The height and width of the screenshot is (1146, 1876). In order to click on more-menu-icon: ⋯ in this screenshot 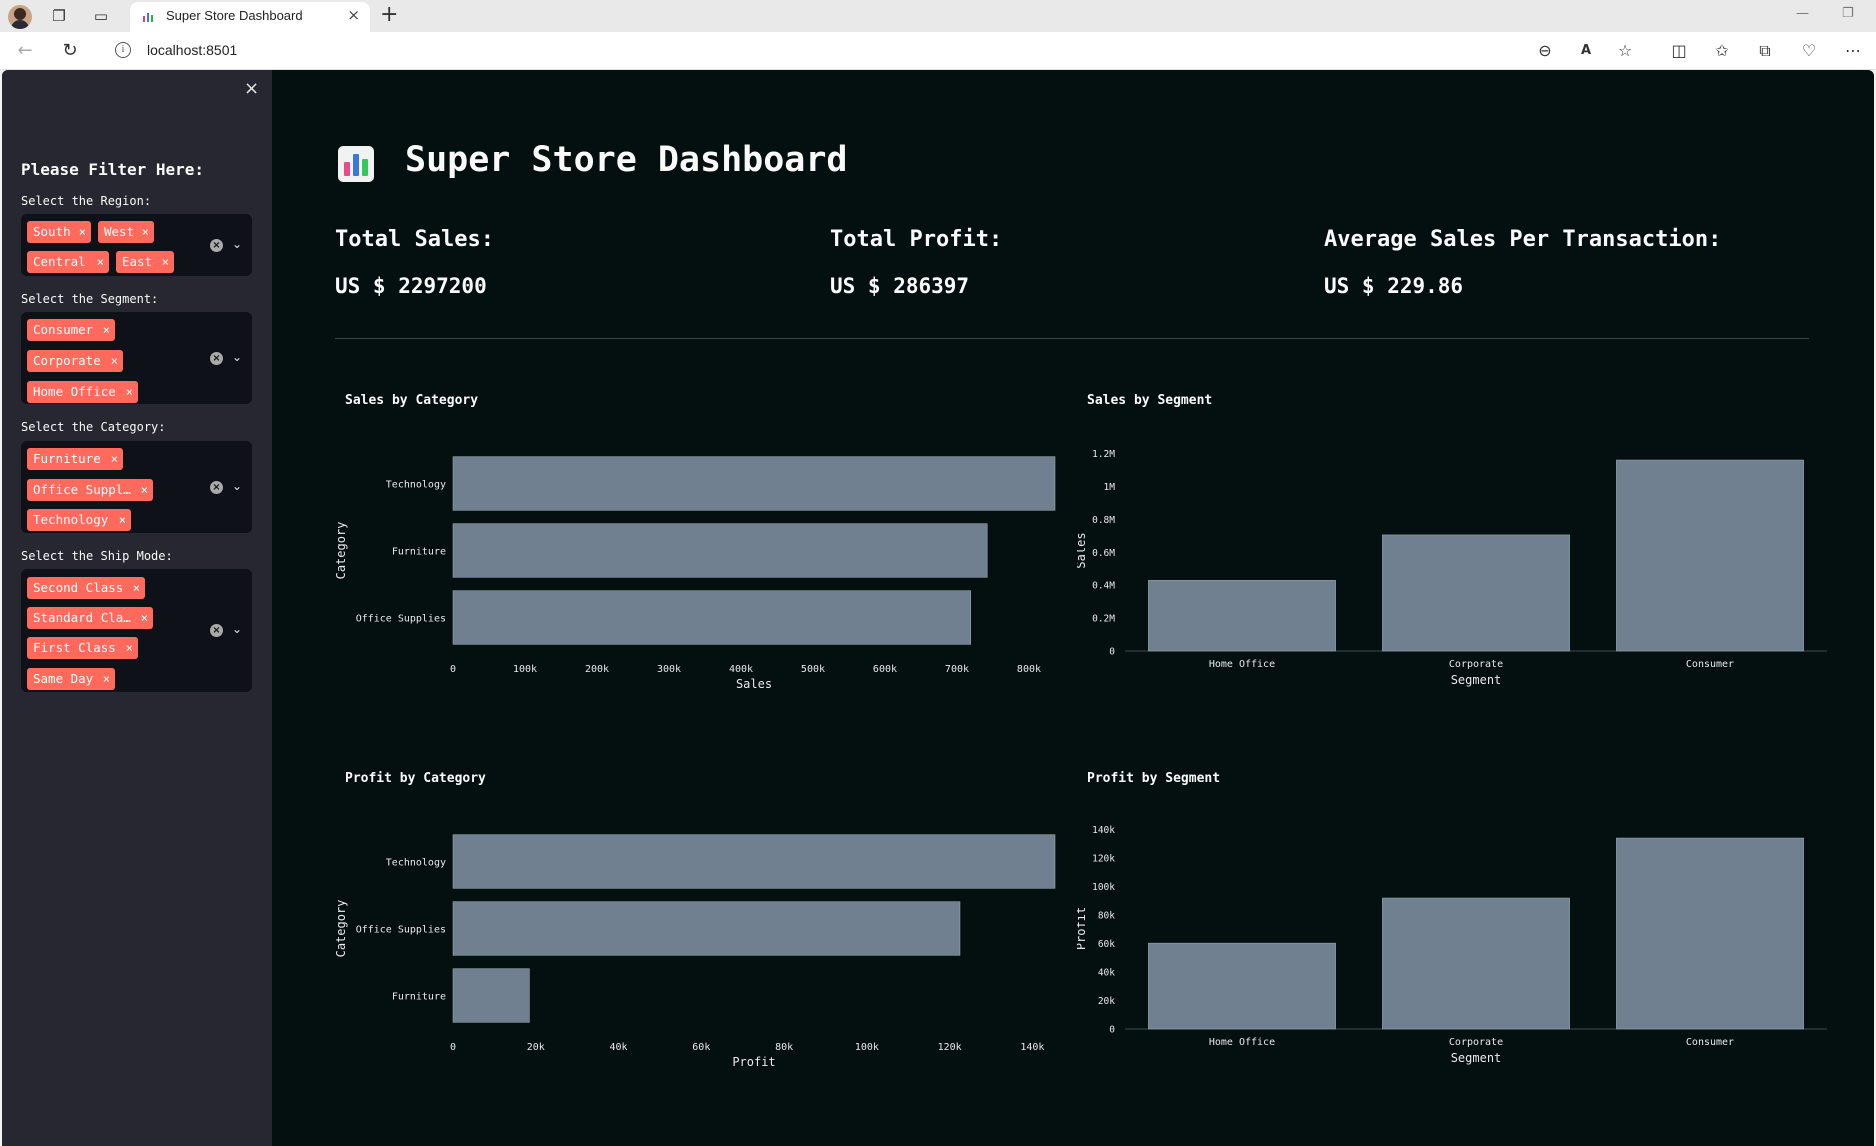, I will do `click(1853, 51)`.